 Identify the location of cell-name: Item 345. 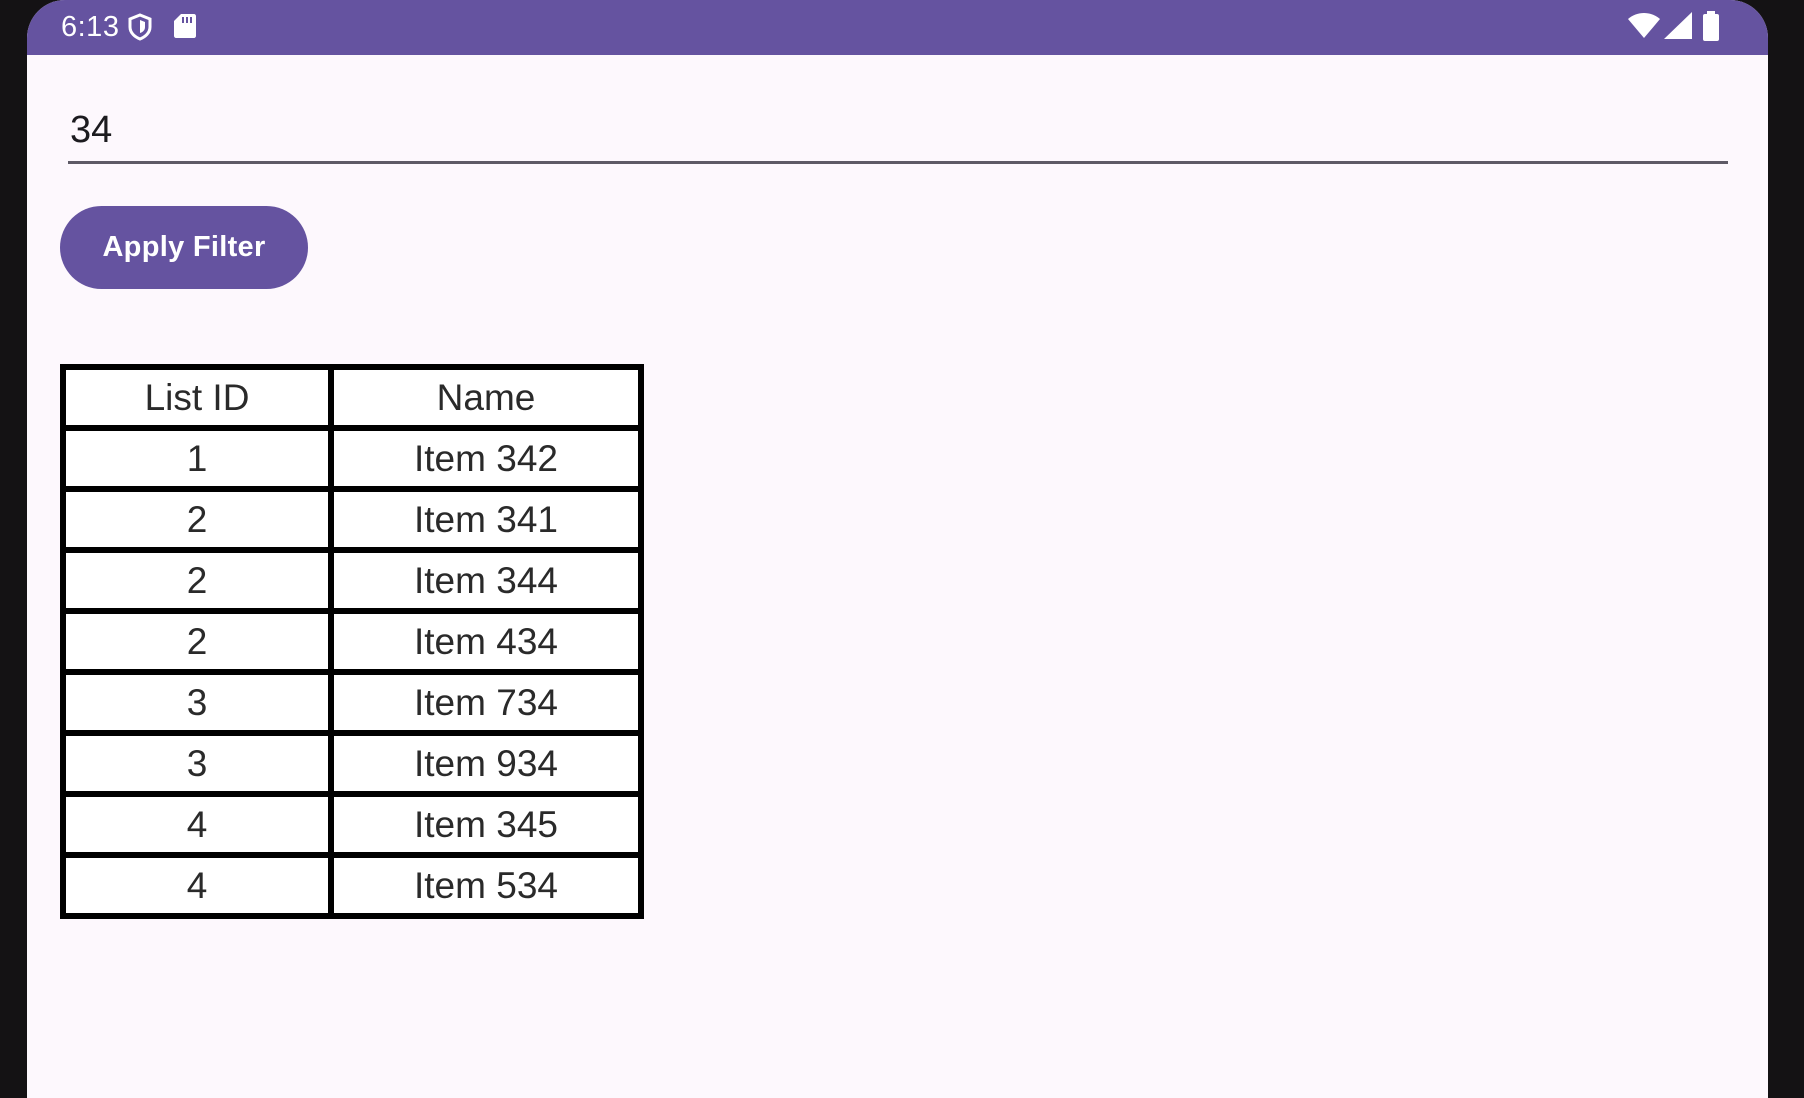
(486, 824).